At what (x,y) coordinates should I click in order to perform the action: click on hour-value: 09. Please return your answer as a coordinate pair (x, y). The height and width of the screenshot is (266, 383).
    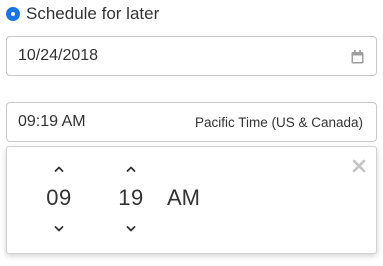
    Looking at the image, I should click on (59, 198).